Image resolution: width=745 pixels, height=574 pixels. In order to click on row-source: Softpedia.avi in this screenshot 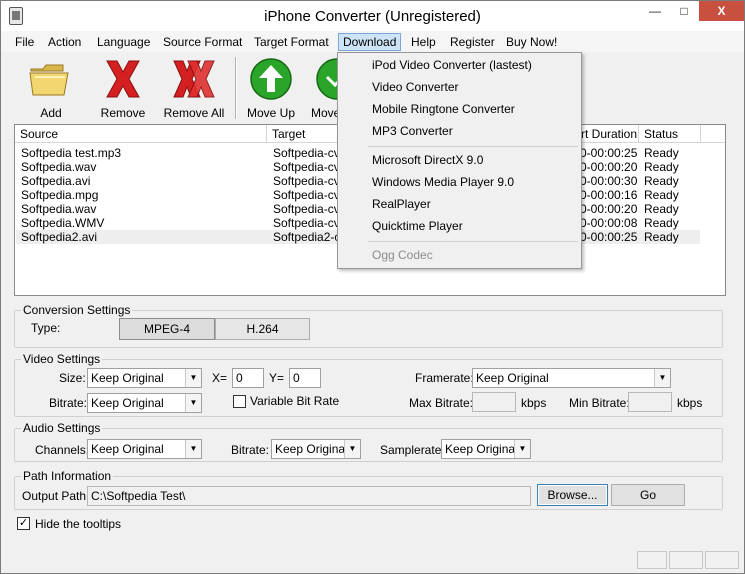, I will do `click(56, 181)`.